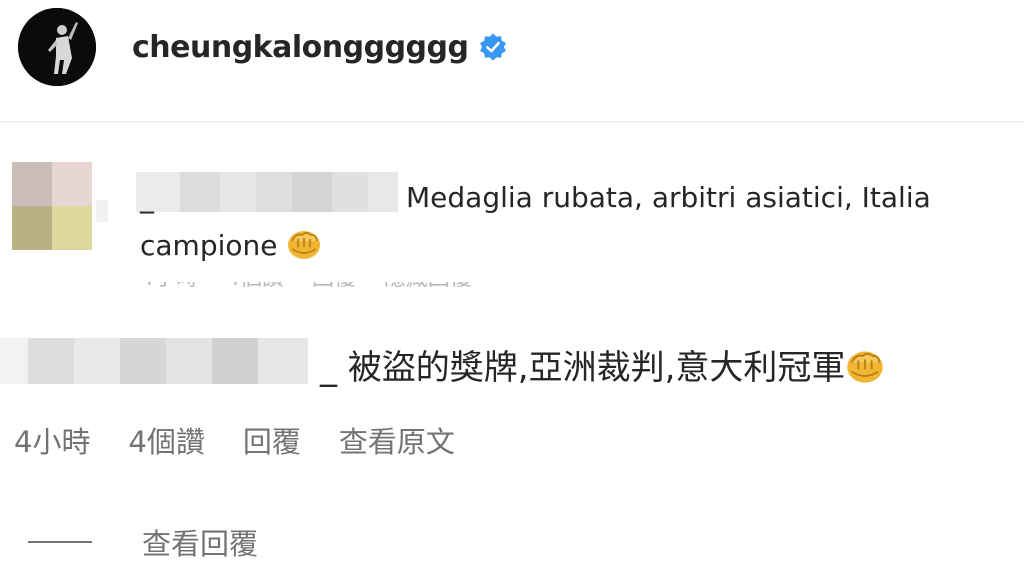 The width and height of the screenshot is (1024, 576). I want to click on view-replies-button: 查看回覆, so click(143, 542).